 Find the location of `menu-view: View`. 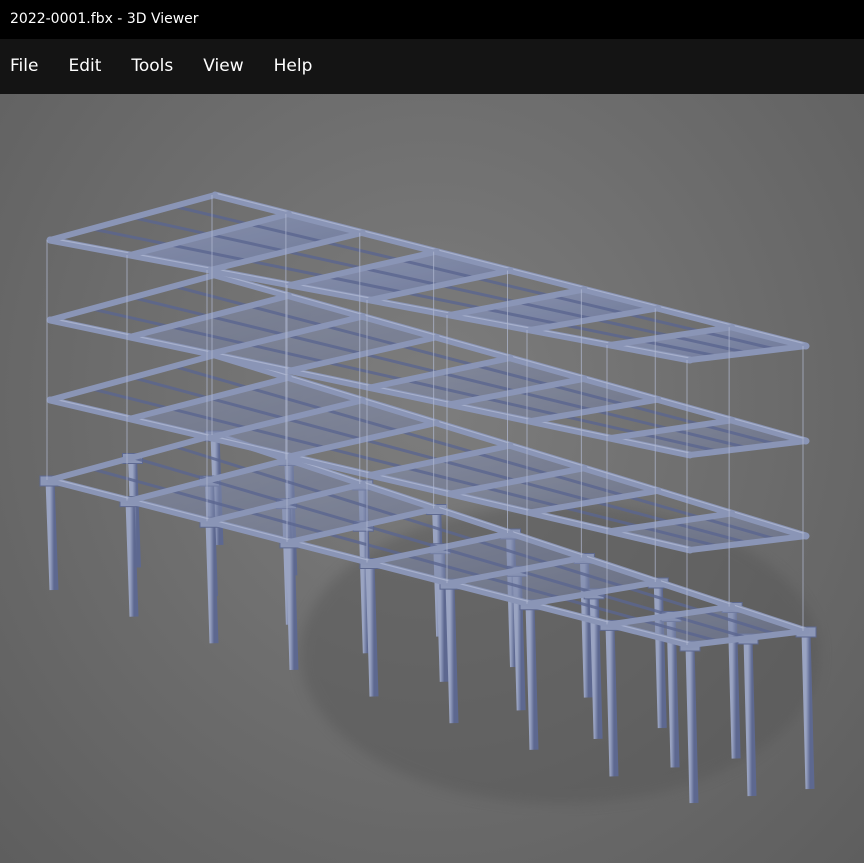

menu-view: View is located at coordinates (223, 66).